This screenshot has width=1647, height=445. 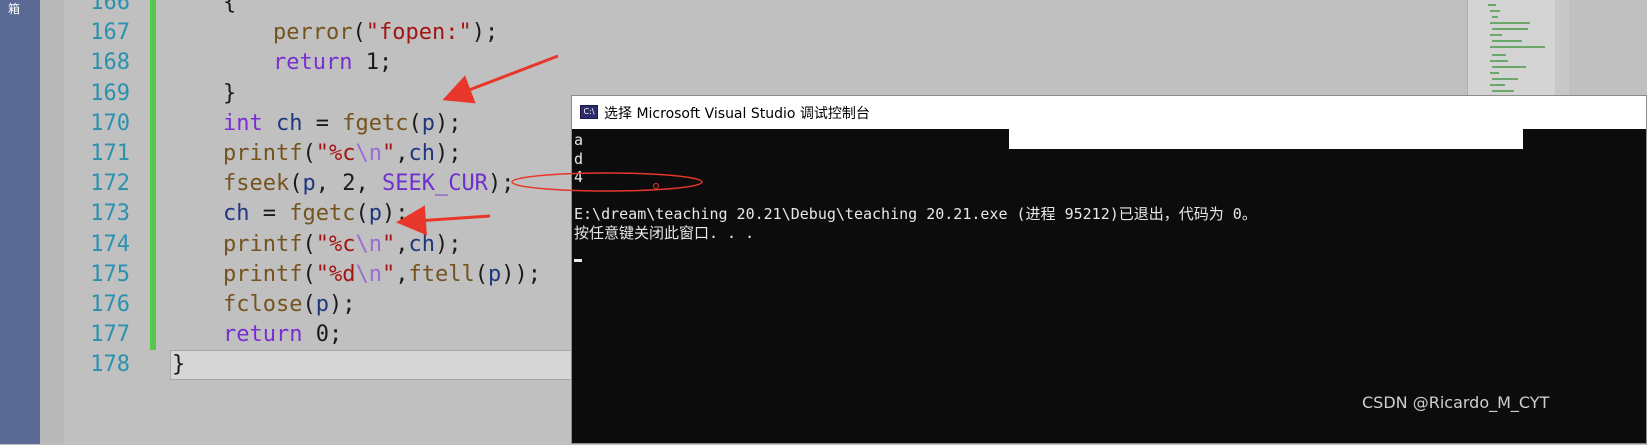 I want to click on annotation-dot, so click(x=656, y=186).